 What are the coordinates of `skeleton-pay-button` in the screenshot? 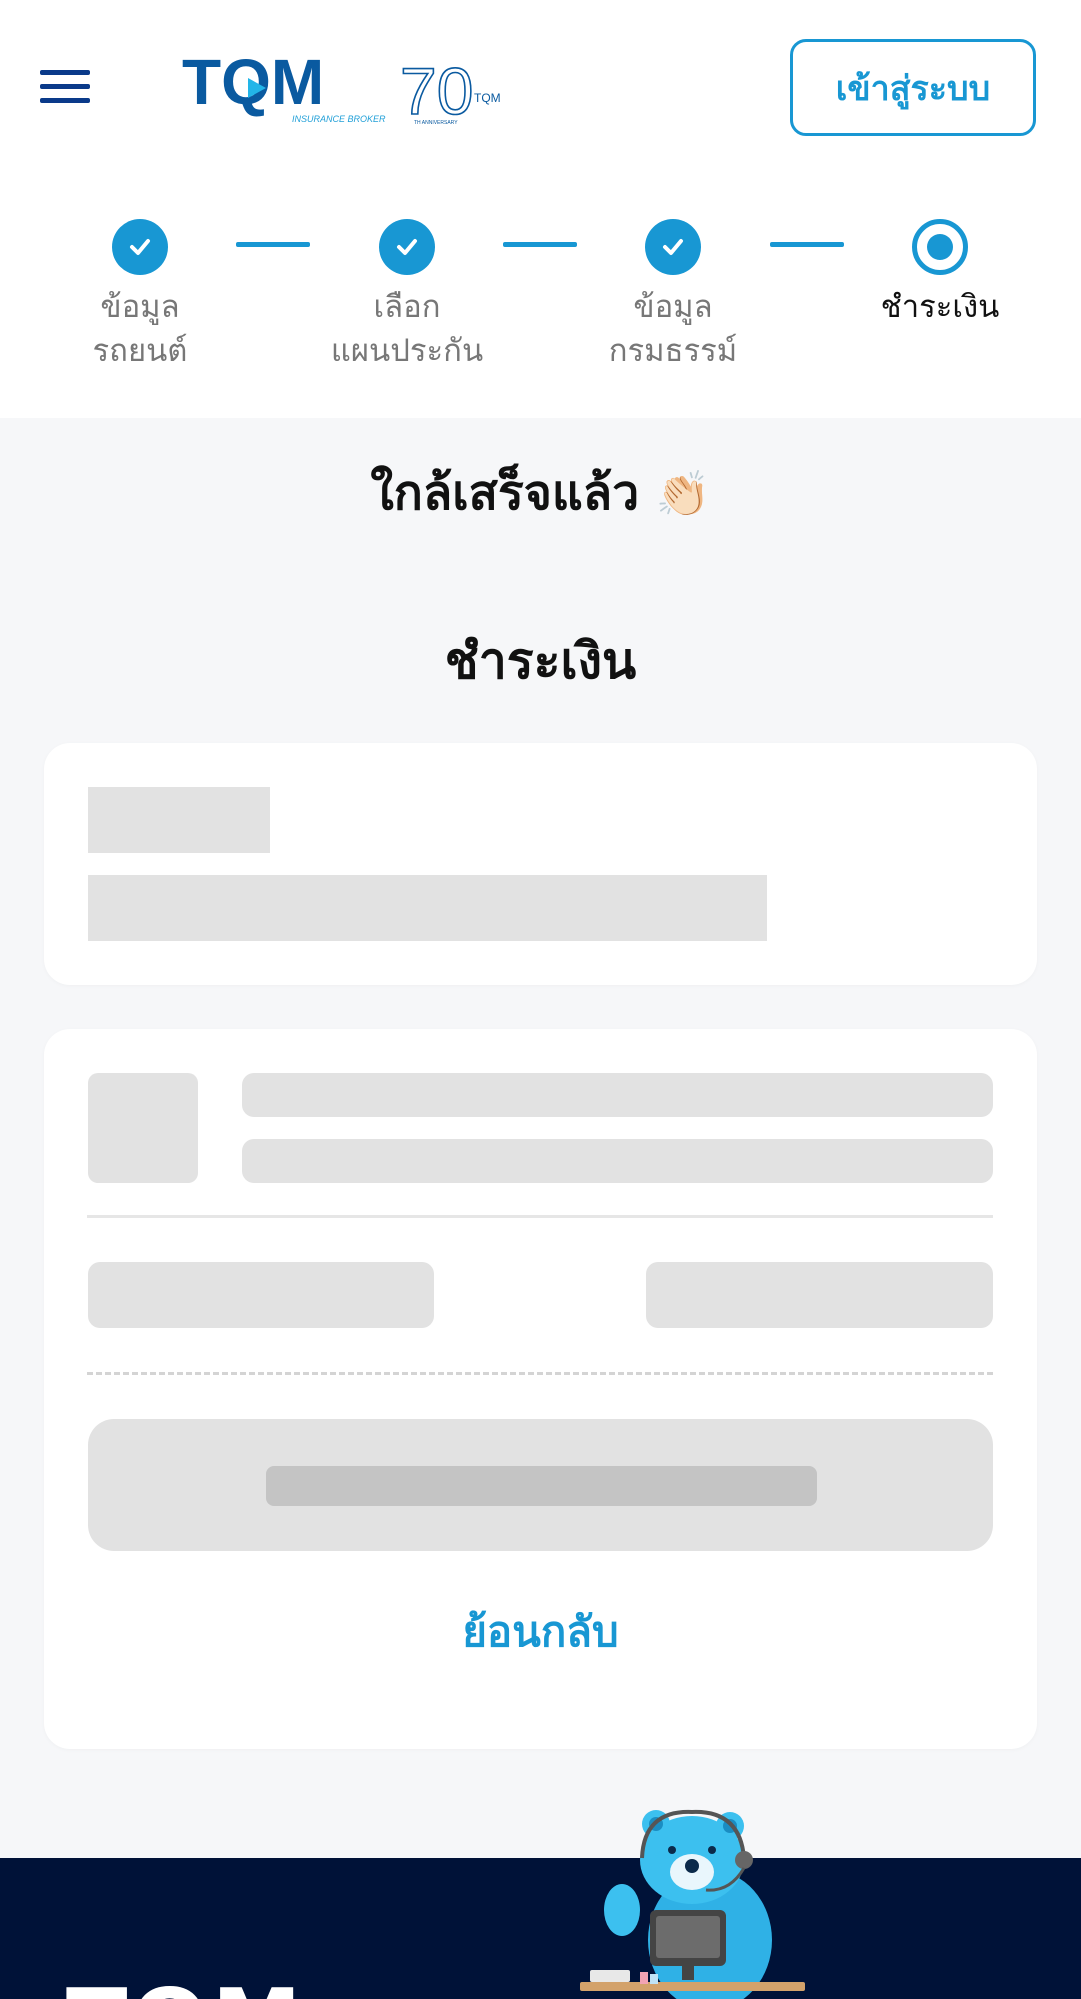 It's located at (540, 1485).